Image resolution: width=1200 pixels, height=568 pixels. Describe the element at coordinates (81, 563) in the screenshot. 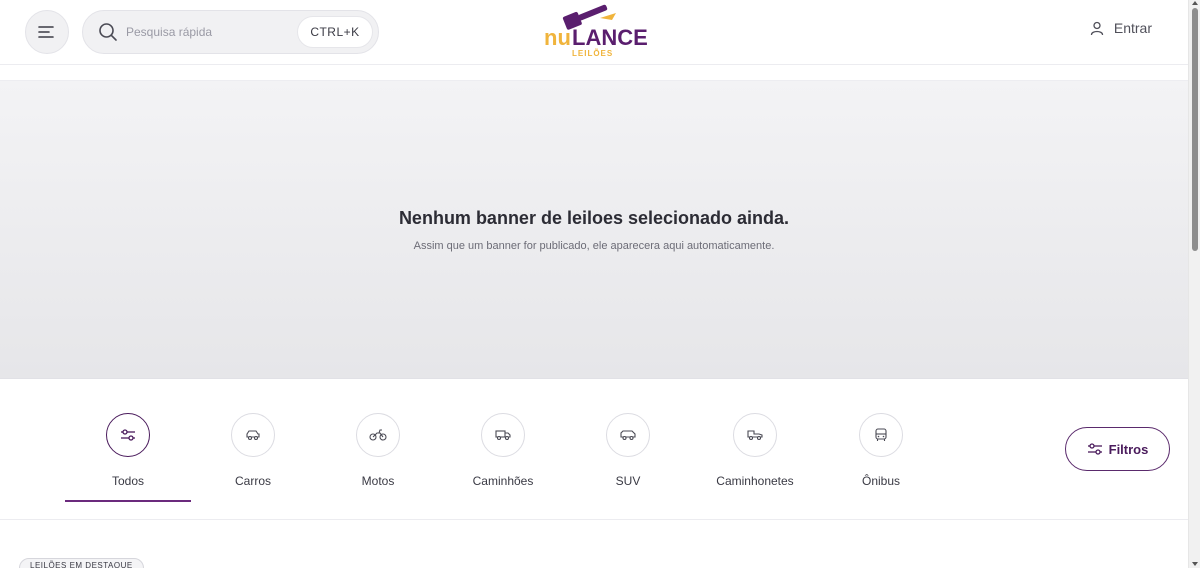

I see `featured-chip: LEILÕES EM DESTAQUE` at that location.